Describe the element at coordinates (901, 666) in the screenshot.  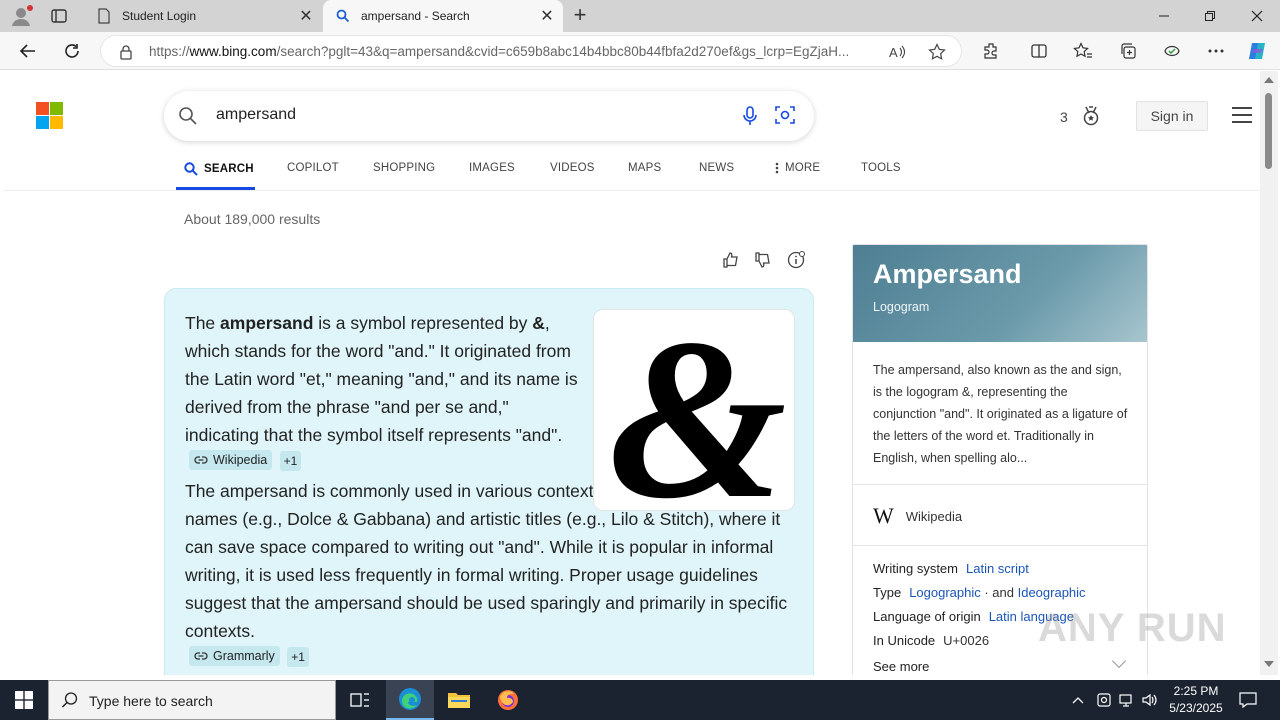
I see `see-more-link: See more` at that location.